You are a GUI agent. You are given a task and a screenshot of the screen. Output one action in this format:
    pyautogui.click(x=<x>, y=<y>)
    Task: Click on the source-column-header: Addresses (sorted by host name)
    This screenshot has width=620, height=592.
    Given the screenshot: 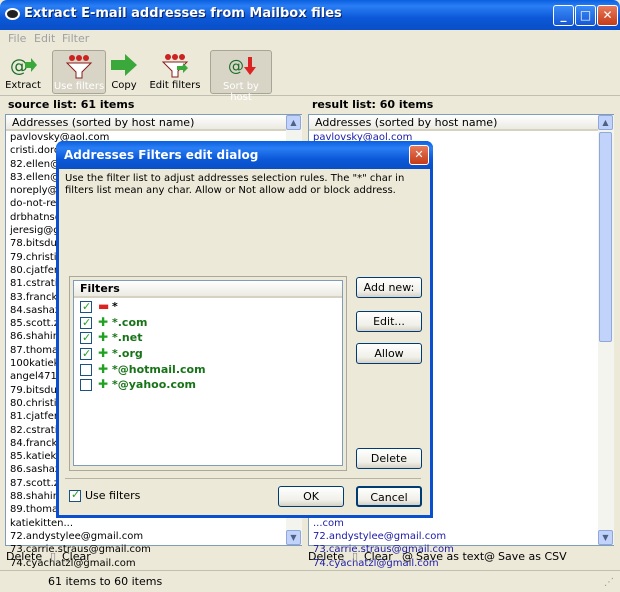 What is the action you would take?
    pyautogui.click(x=146, y=123)
    